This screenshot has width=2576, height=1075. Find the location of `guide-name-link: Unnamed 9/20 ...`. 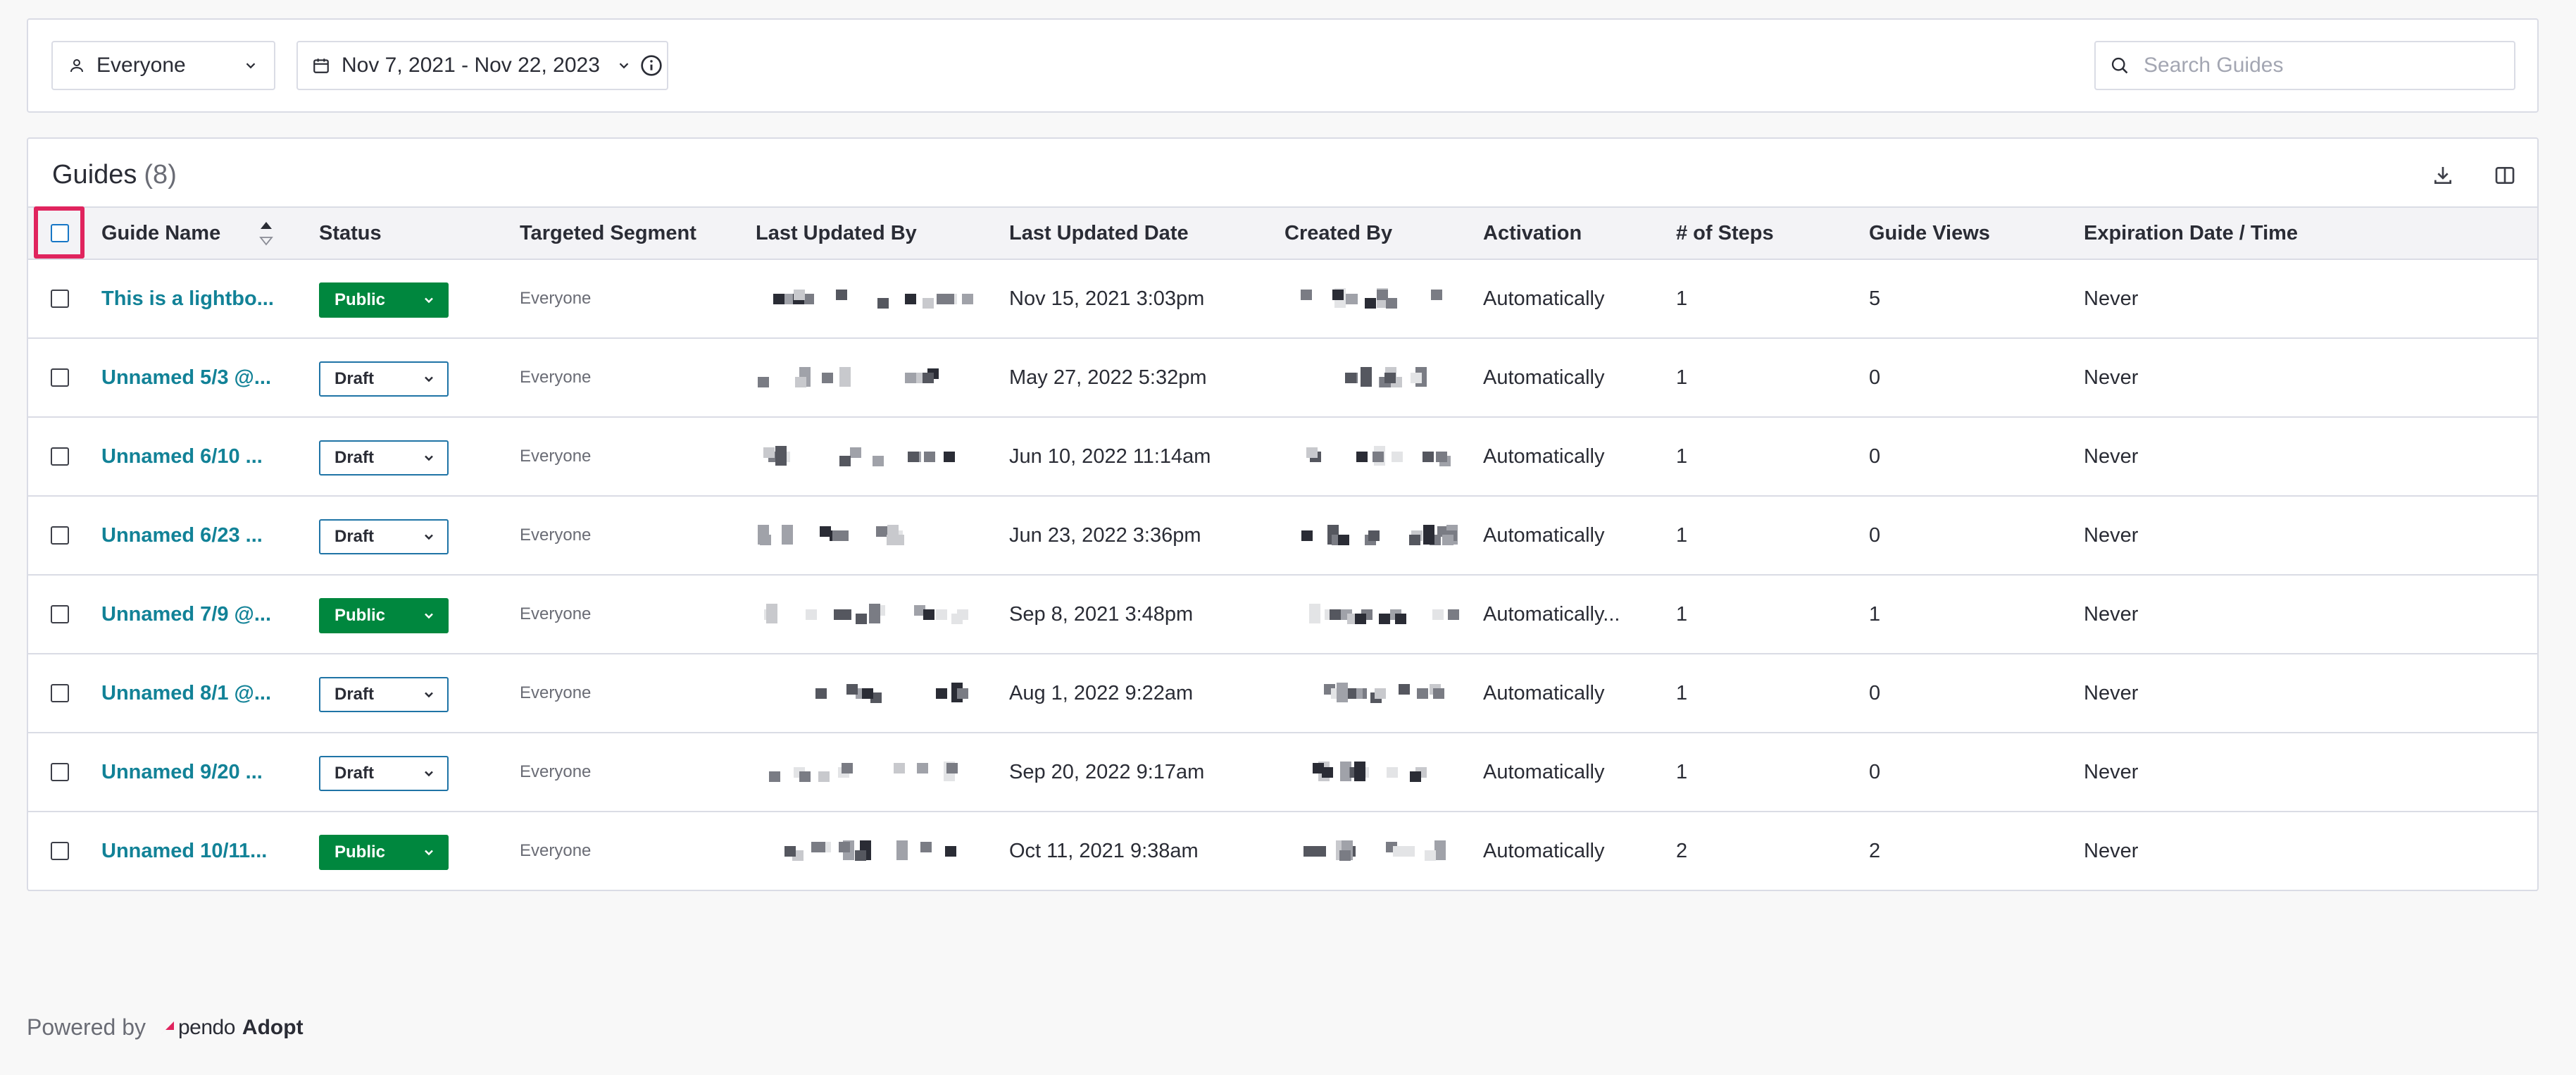

guide-name-link: Unnamed 9/20 ... is located at coordinates (182, 772).